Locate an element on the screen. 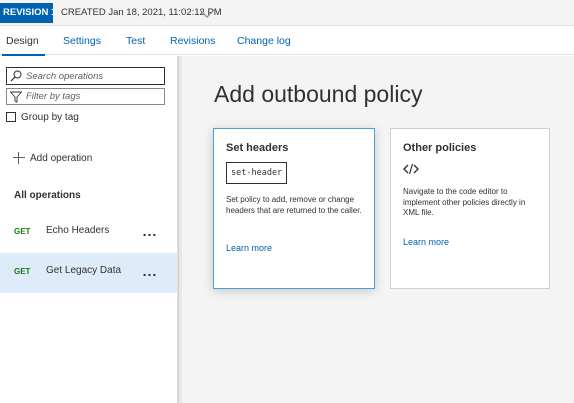  plus-icon is located at coordinates (19, 158).